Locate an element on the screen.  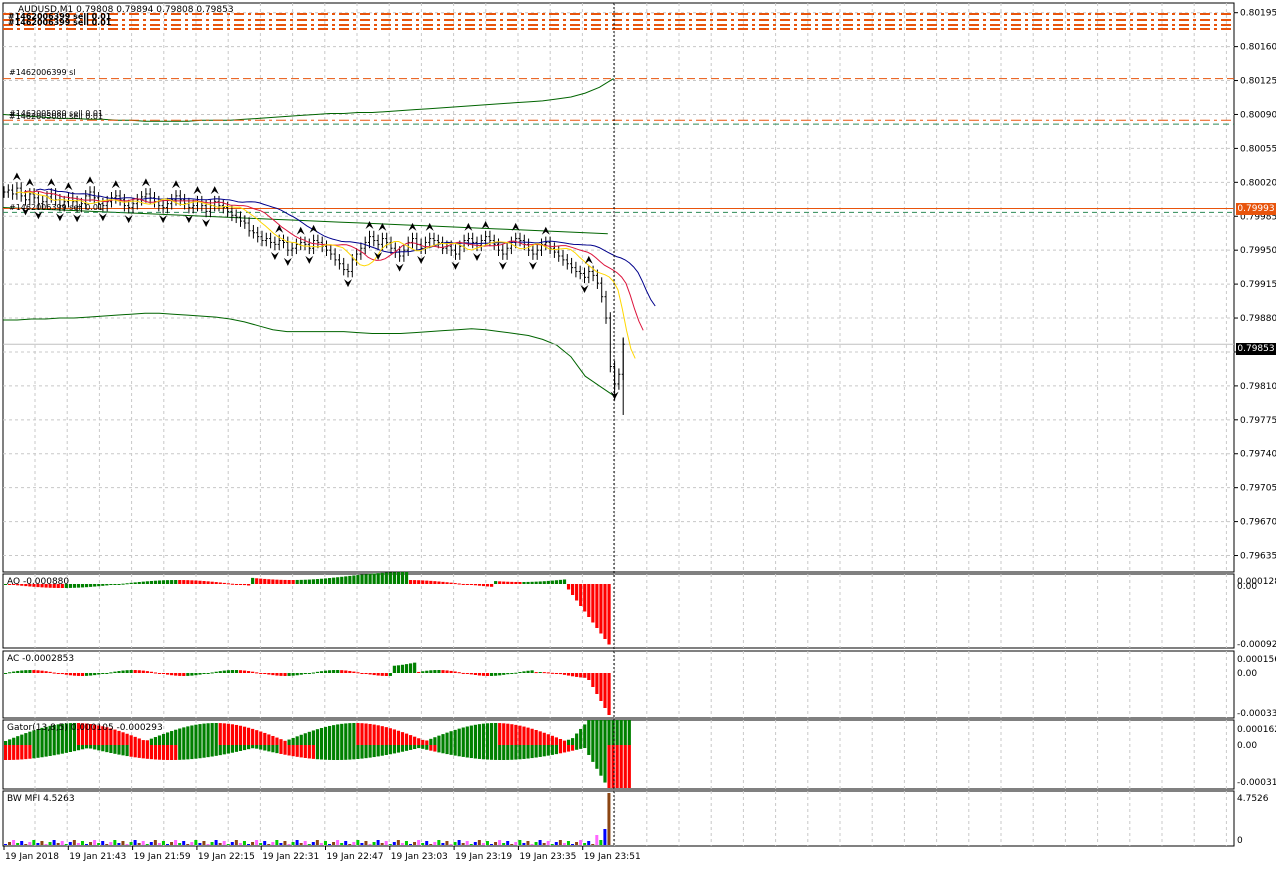
indicator-scale-label-0: -0.000928 is located at coordinates (1256, 645).